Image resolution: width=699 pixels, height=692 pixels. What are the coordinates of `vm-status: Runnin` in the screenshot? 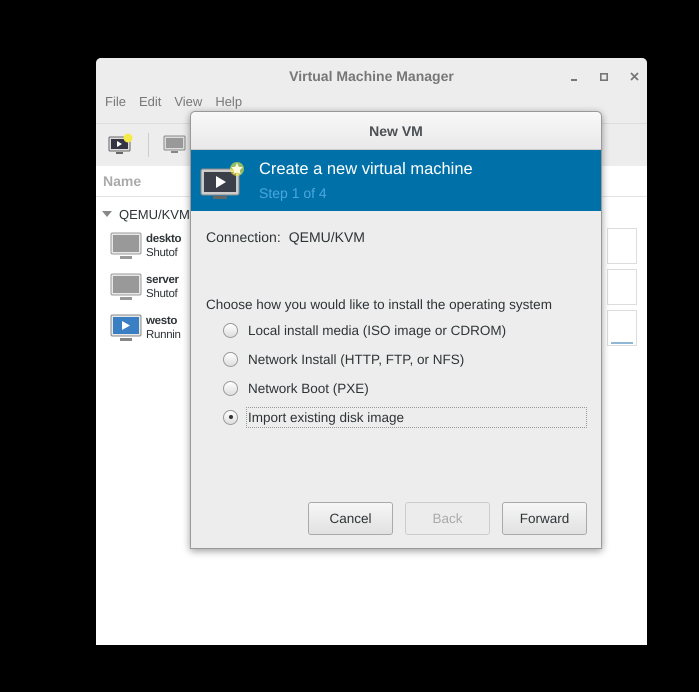 It's located at (163, 334).